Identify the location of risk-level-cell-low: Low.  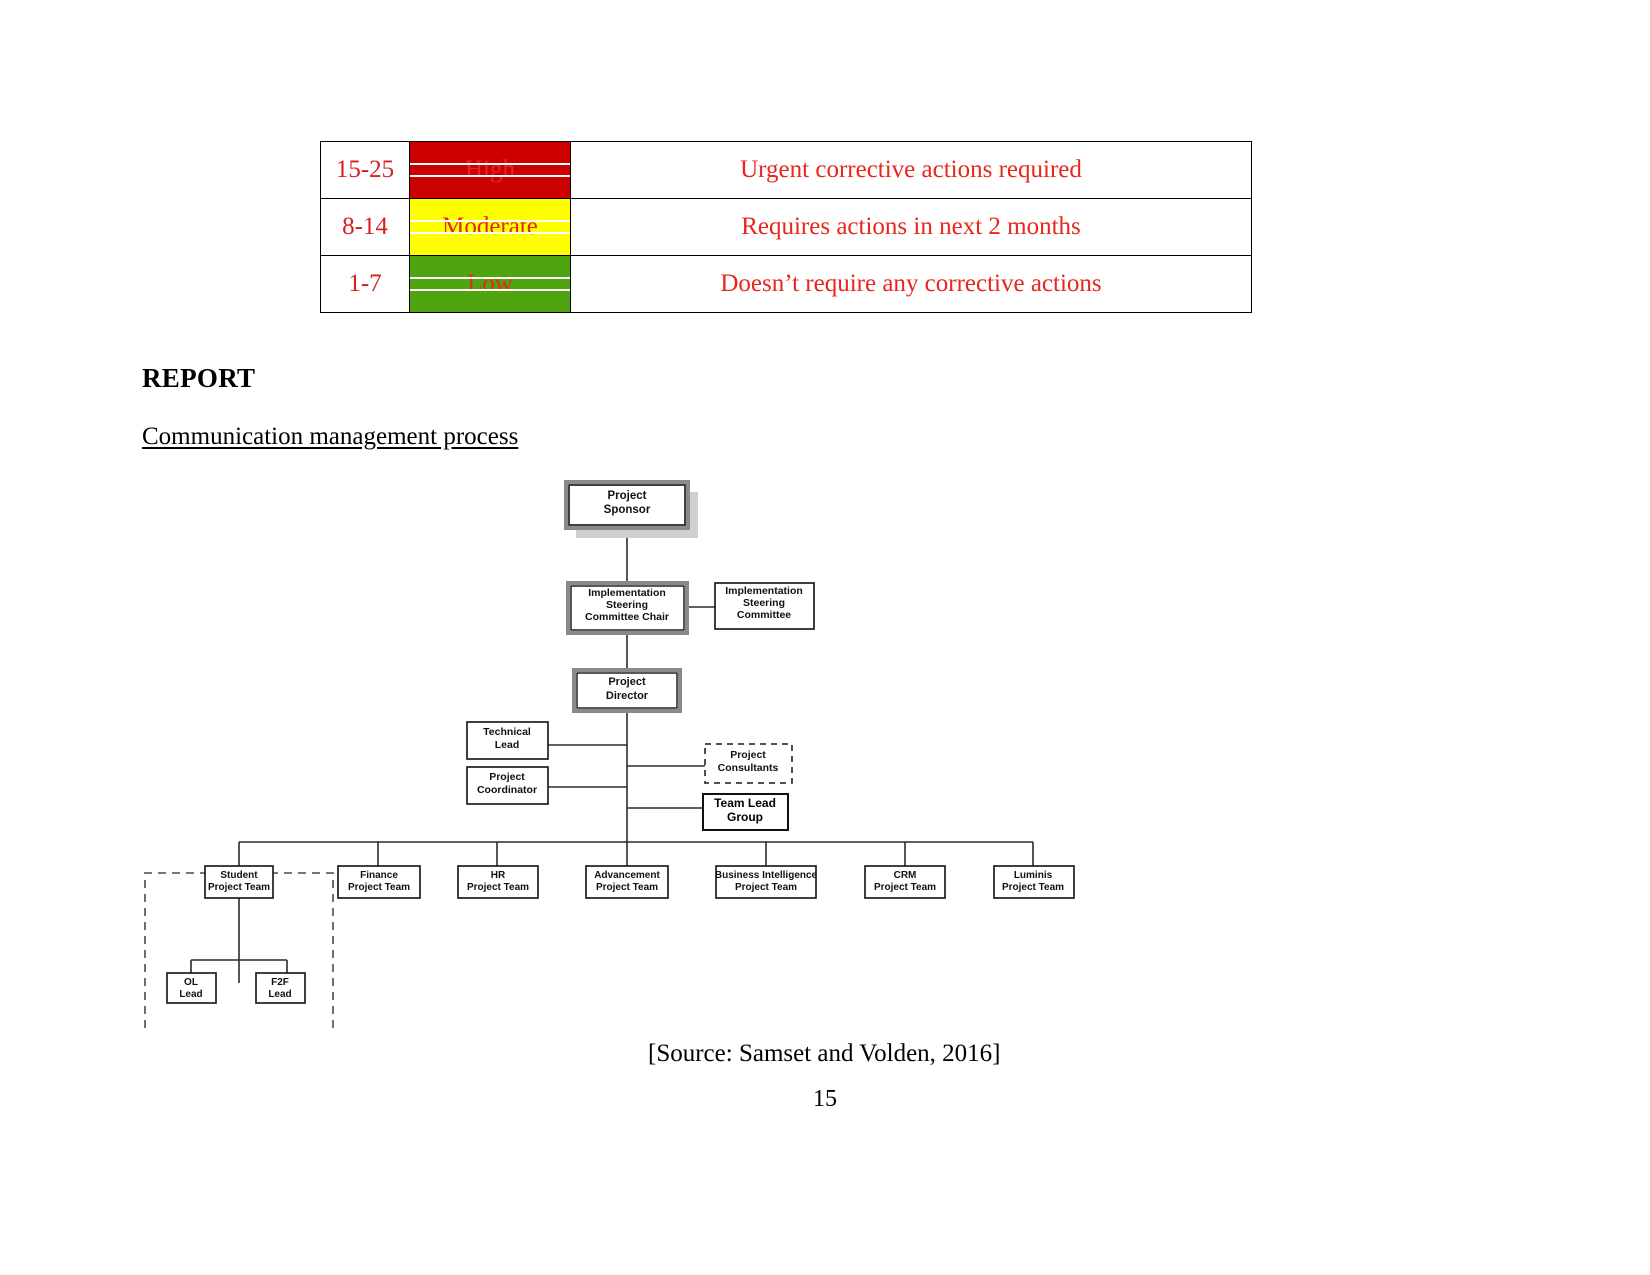
(490, 284).